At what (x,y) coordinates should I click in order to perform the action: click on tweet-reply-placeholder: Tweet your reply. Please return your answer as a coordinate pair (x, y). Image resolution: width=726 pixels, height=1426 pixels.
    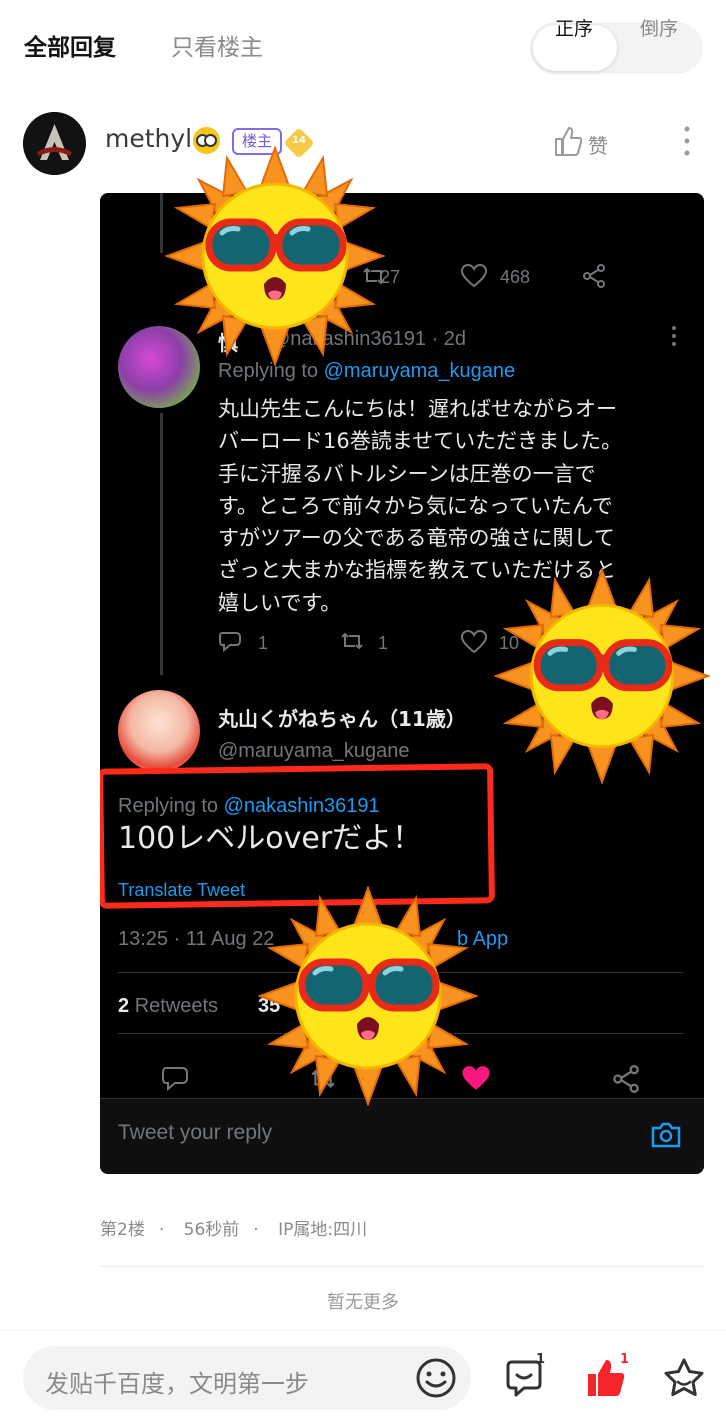
    Looking at the image, I should click on (195, 1132).